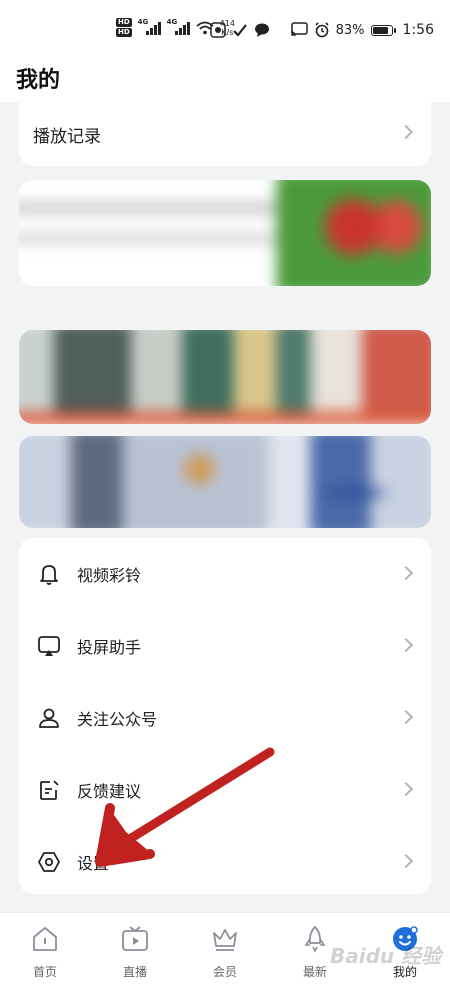  I want to click on feedback-icon, so click(49, 790).